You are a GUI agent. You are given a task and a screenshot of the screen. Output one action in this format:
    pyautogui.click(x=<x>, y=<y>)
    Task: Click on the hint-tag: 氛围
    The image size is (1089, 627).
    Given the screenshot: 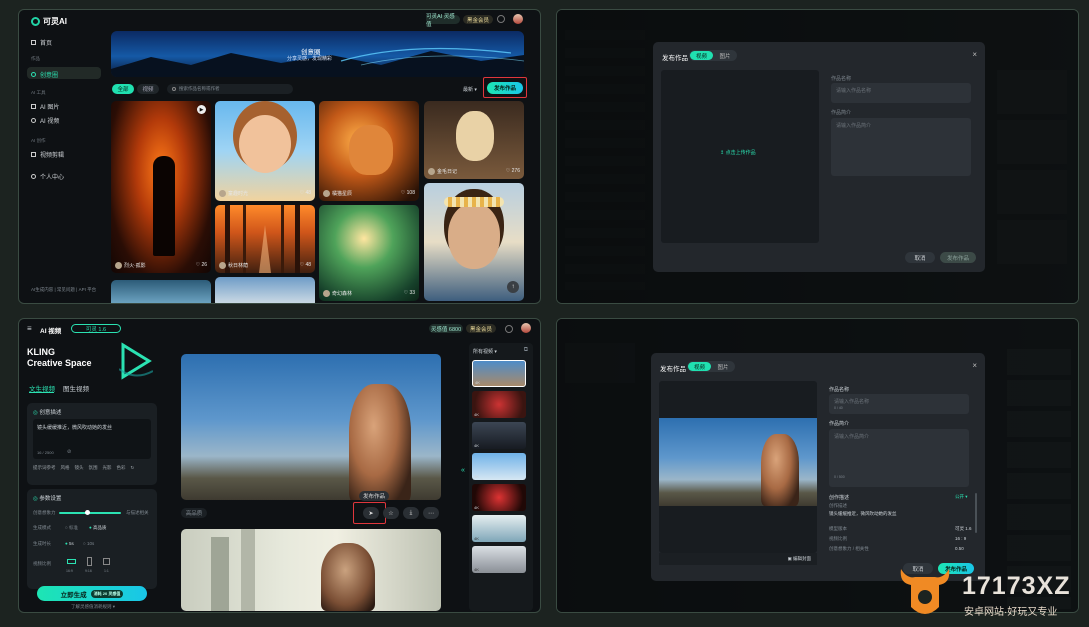 What is the action you would take?
    pyautogui.click(x=93, y=468)
    